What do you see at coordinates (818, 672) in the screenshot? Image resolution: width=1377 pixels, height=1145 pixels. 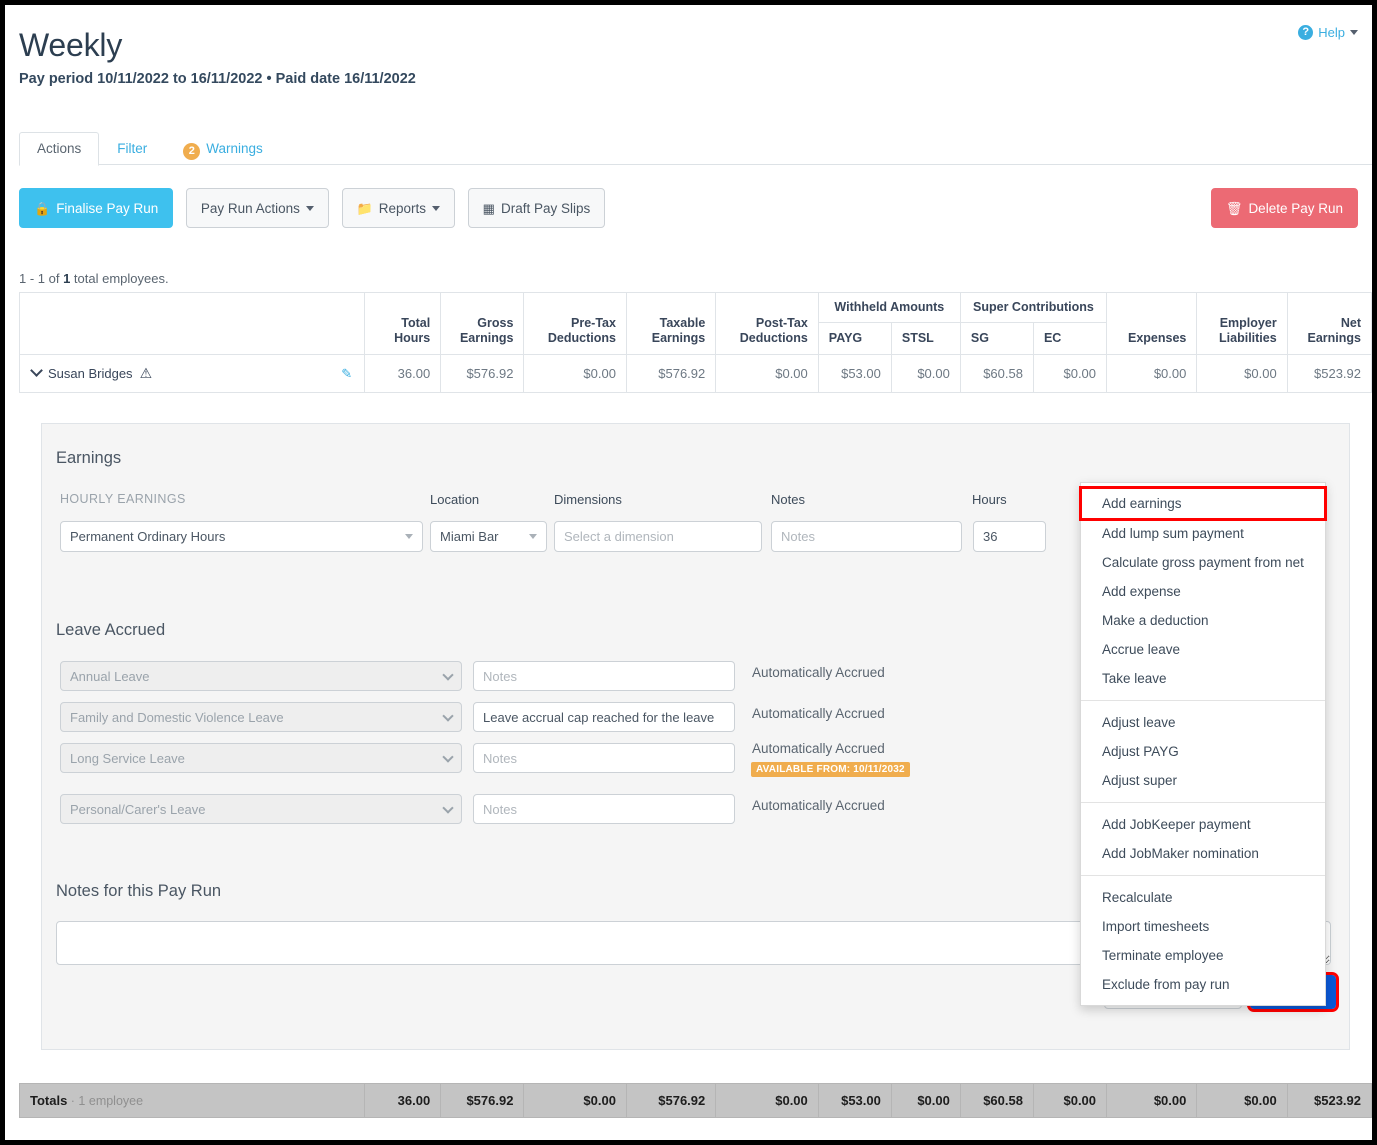 I see `leave-status-0: Automatically Accrued` at bounding box center [818, 672].